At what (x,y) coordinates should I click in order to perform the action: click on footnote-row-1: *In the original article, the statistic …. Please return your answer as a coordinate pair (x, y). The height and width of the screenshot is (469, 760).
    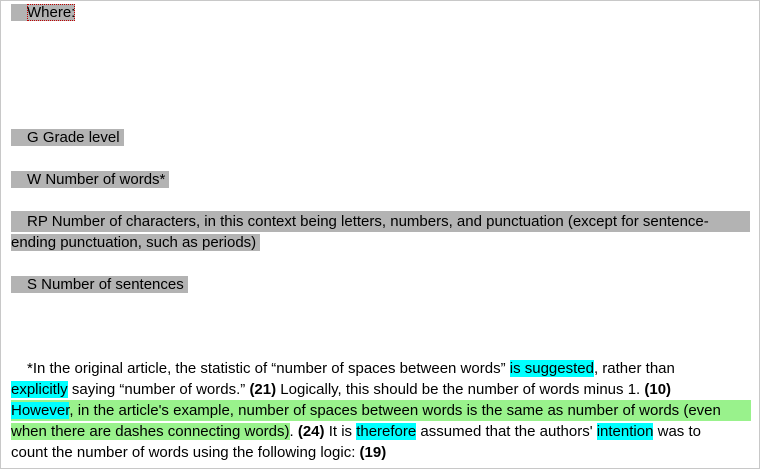
    Looking at the image, I should click on (381, 368).